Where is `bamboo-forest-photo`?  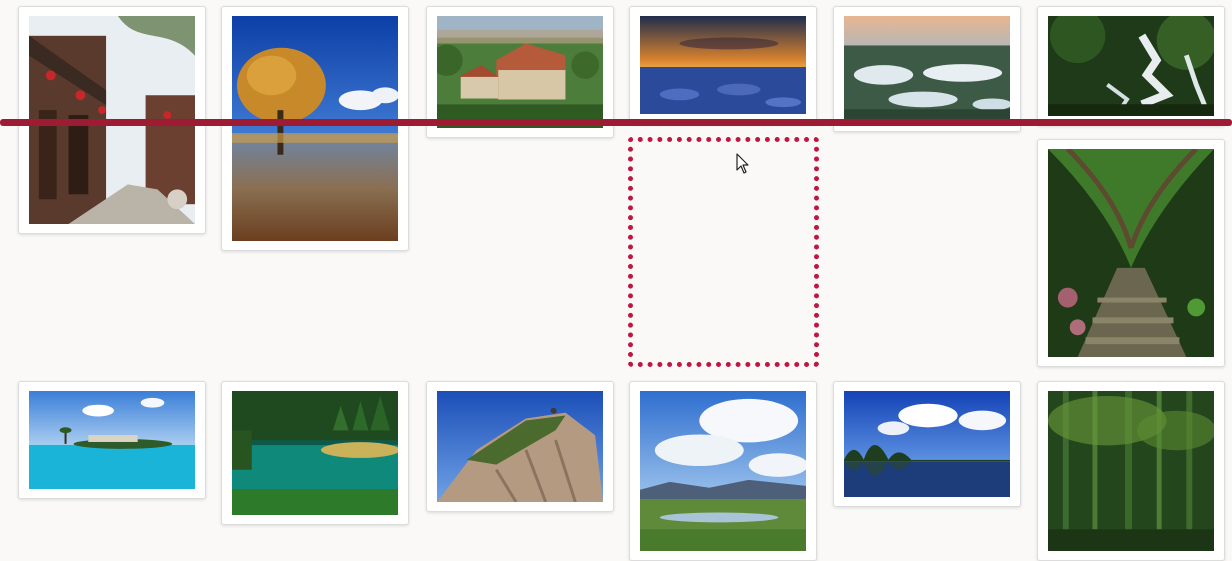 bamboo-forest-photo is located at coordinates (1131, 471).